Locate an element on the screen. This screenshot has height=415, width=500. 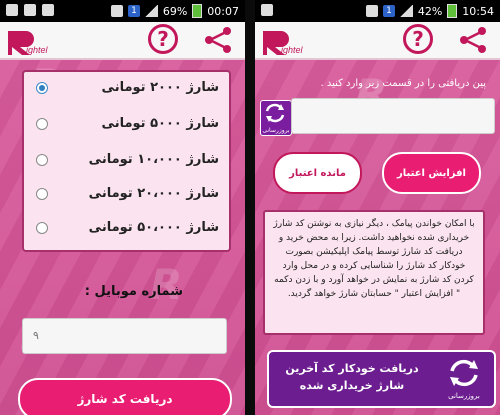
divider is located at coordinates (250, 207).